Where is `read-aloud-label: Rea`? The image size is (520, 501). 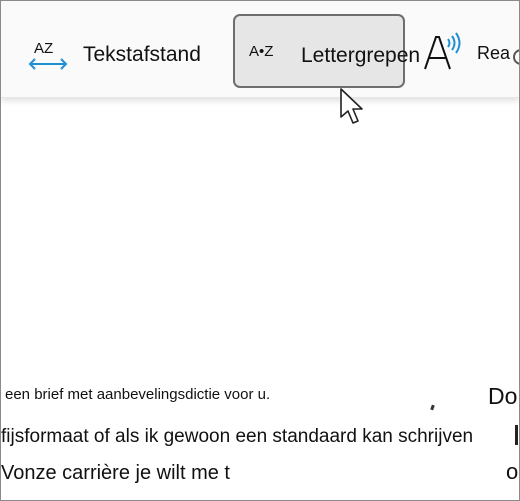 read-aloud-label: Rea is located at coordinates (494, 53).